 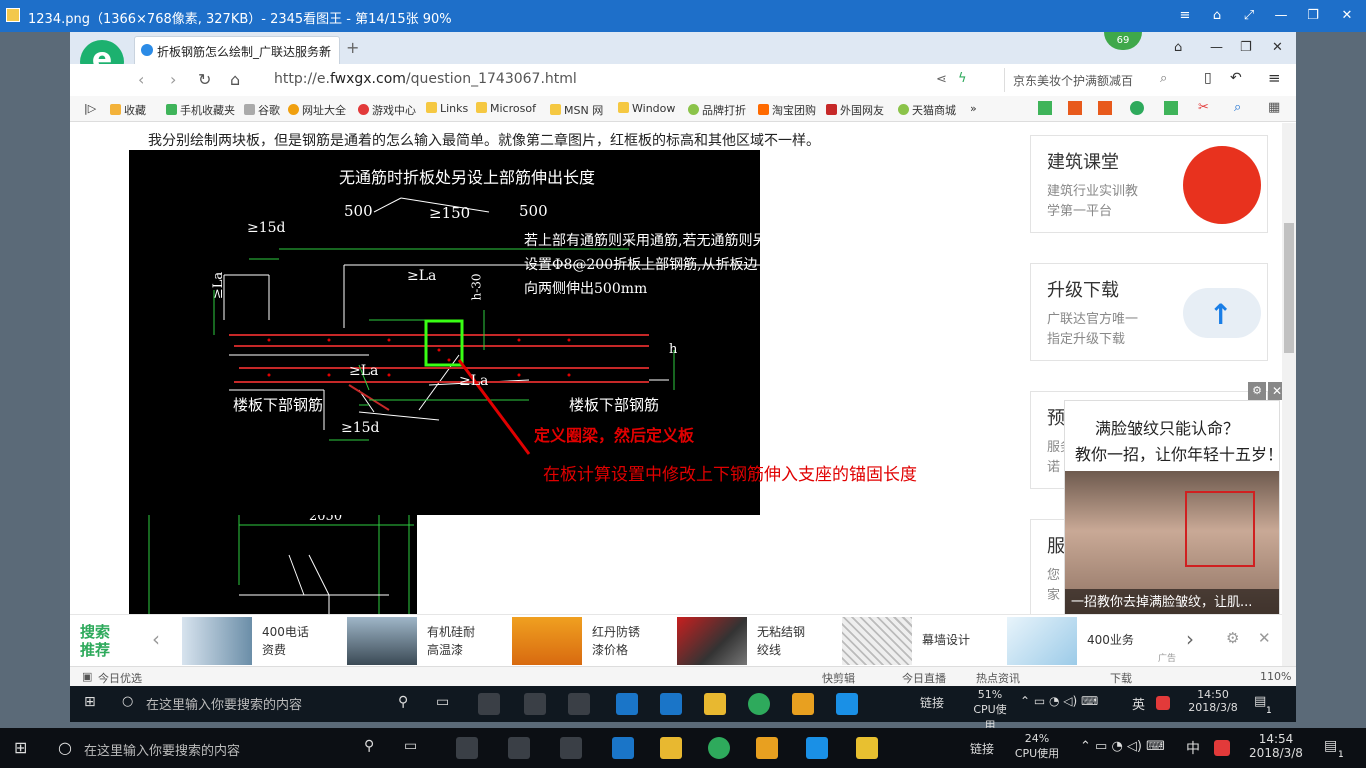 What do you see at coordinates (1105, 108) in the screenshot?
I see `discount-icon` at bounding box center [1105, 108].